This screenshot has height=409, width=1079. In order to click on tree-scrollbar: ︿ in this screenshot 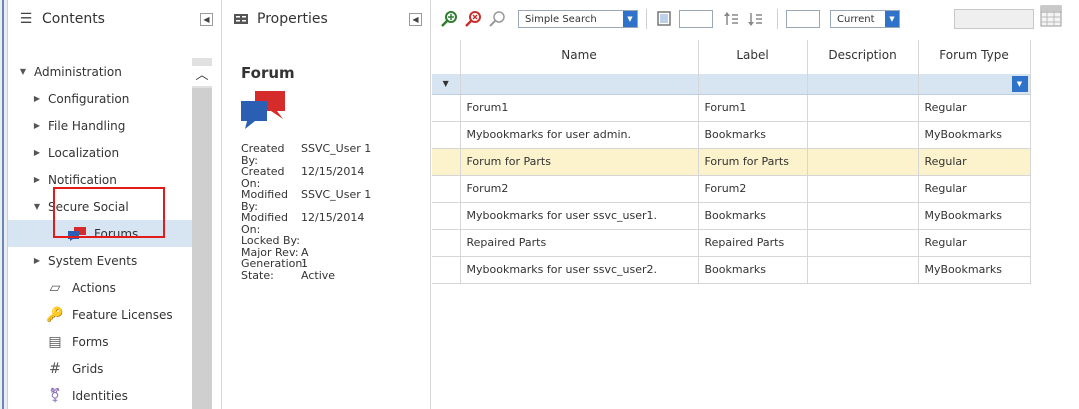, I will do `click(202, 233)`.